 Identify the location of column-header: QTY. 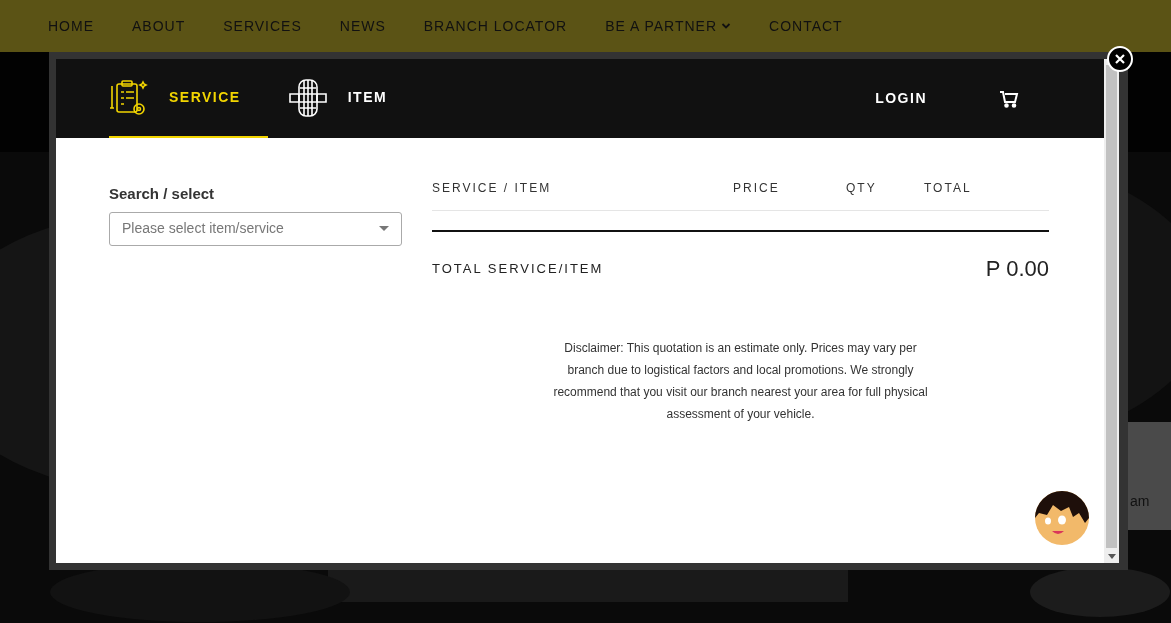
(862, 188).